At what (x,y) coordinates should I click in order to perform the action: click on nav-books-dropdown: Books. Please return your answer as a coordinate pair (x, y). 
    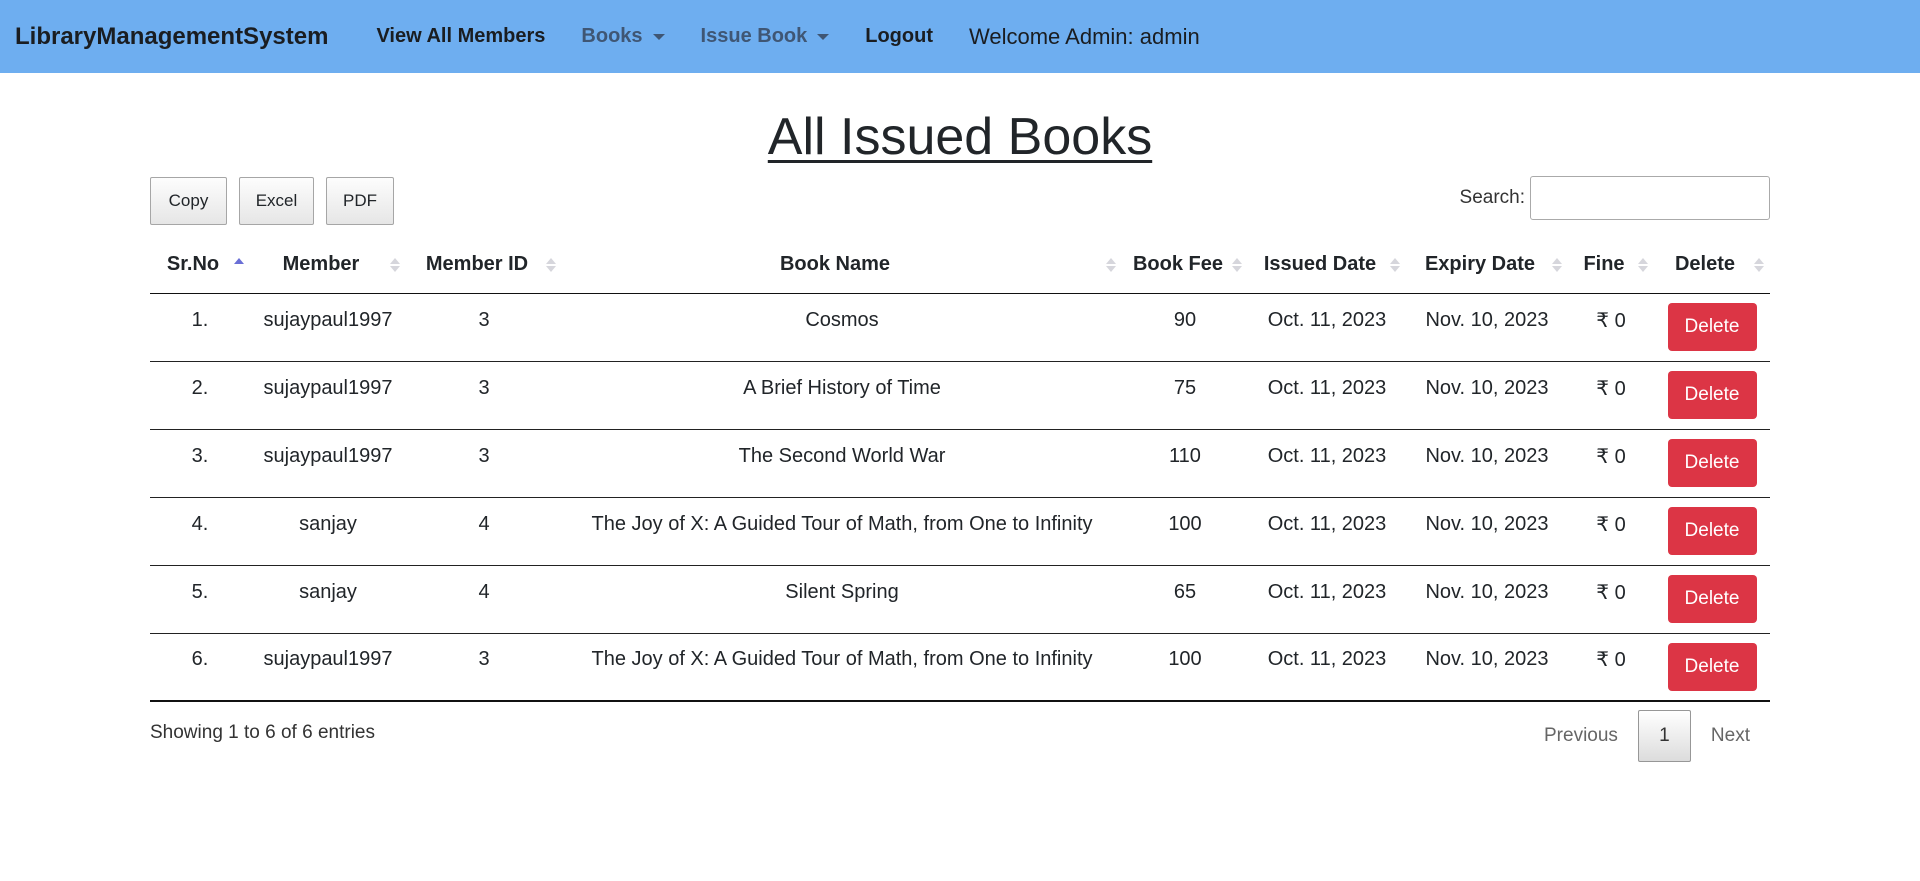
    Looking at the image, I should click on (623, 36).